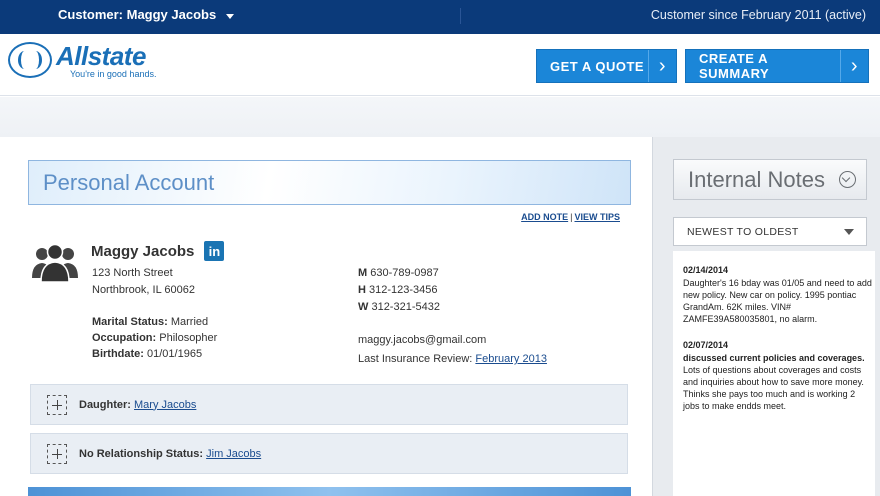  Describe the element at coordinates (55, 262) in the screenshot. I see `people-icon` at that location.